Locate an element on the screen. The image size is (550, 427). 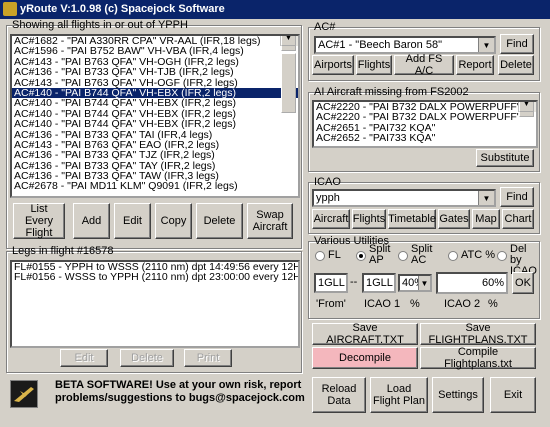
radio-split-ac-label: Split AC is located at coordinates (422, 254).